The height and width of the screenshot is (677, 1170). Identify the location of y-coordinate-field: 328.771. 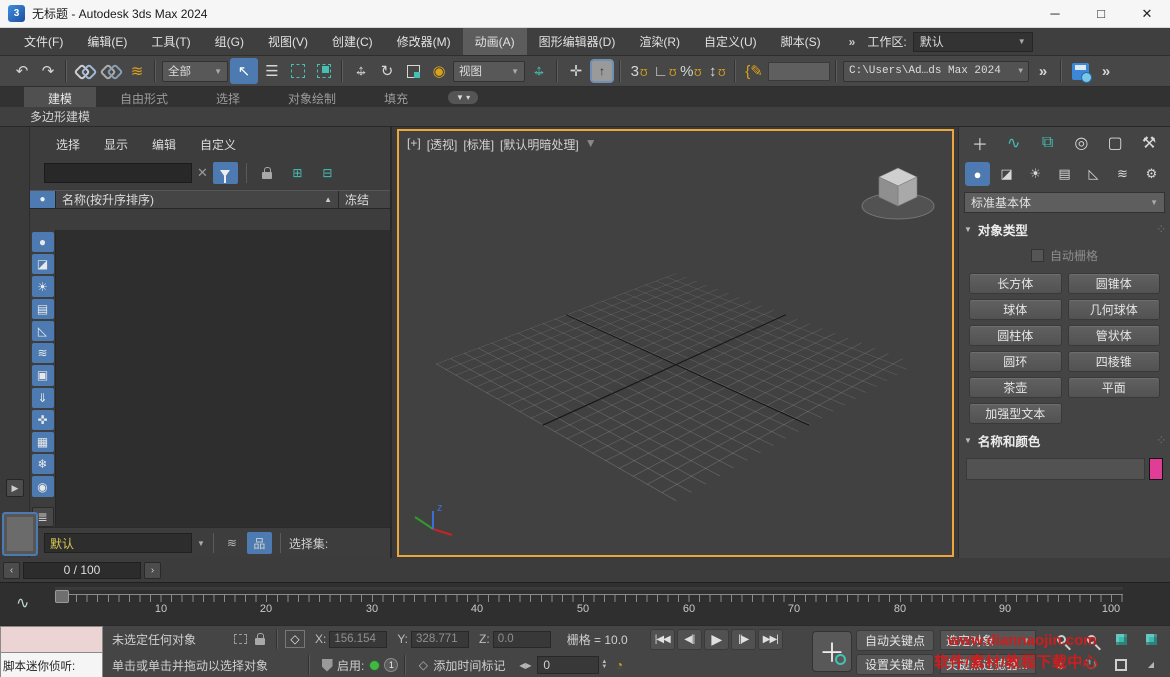
(440, 639).